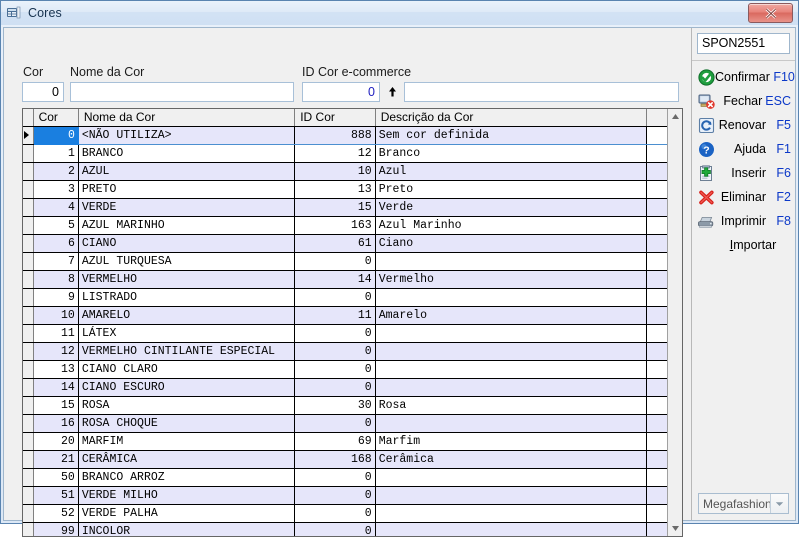 The width and height of the screenshot is (799, 537). I want to click on table-row: 2 AZUL 10 Azul, so click(345, 171).